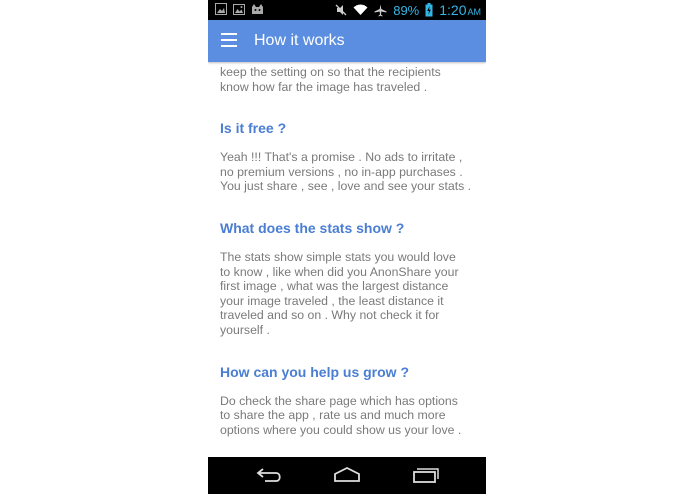  I want to click on hamburger-menu-icon, so click(229, 40).